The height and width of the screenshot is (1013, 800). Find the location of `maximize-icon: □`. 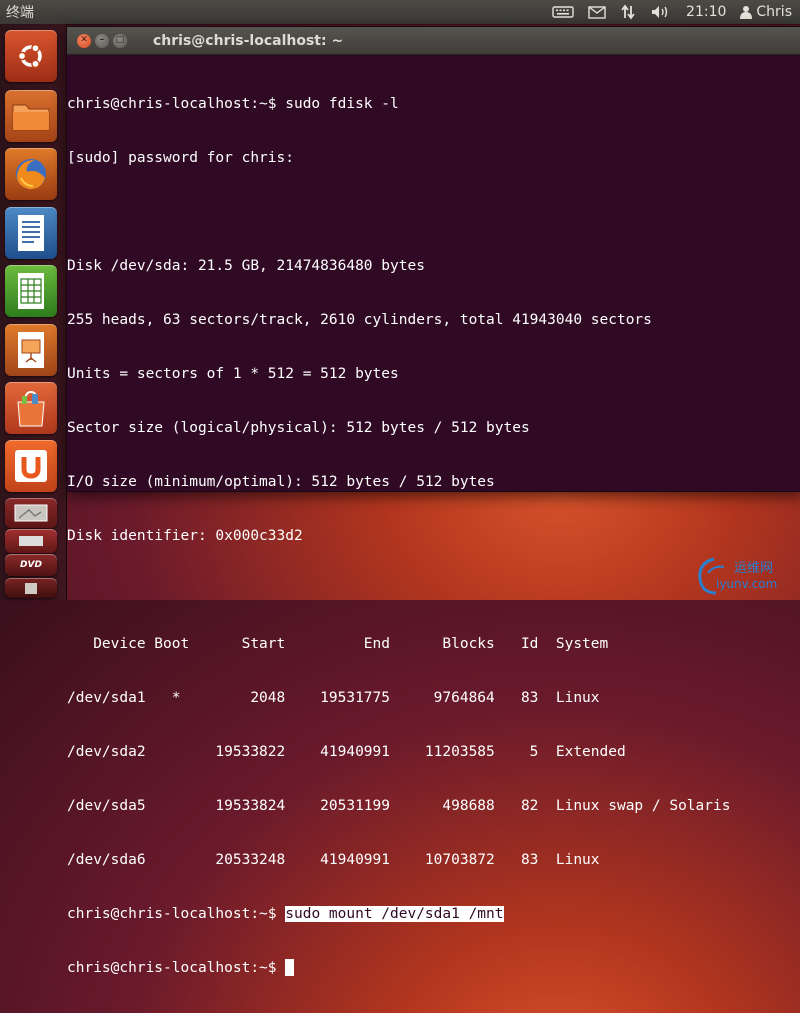

maximize-icon: □ is located at coordinates (120, 40).